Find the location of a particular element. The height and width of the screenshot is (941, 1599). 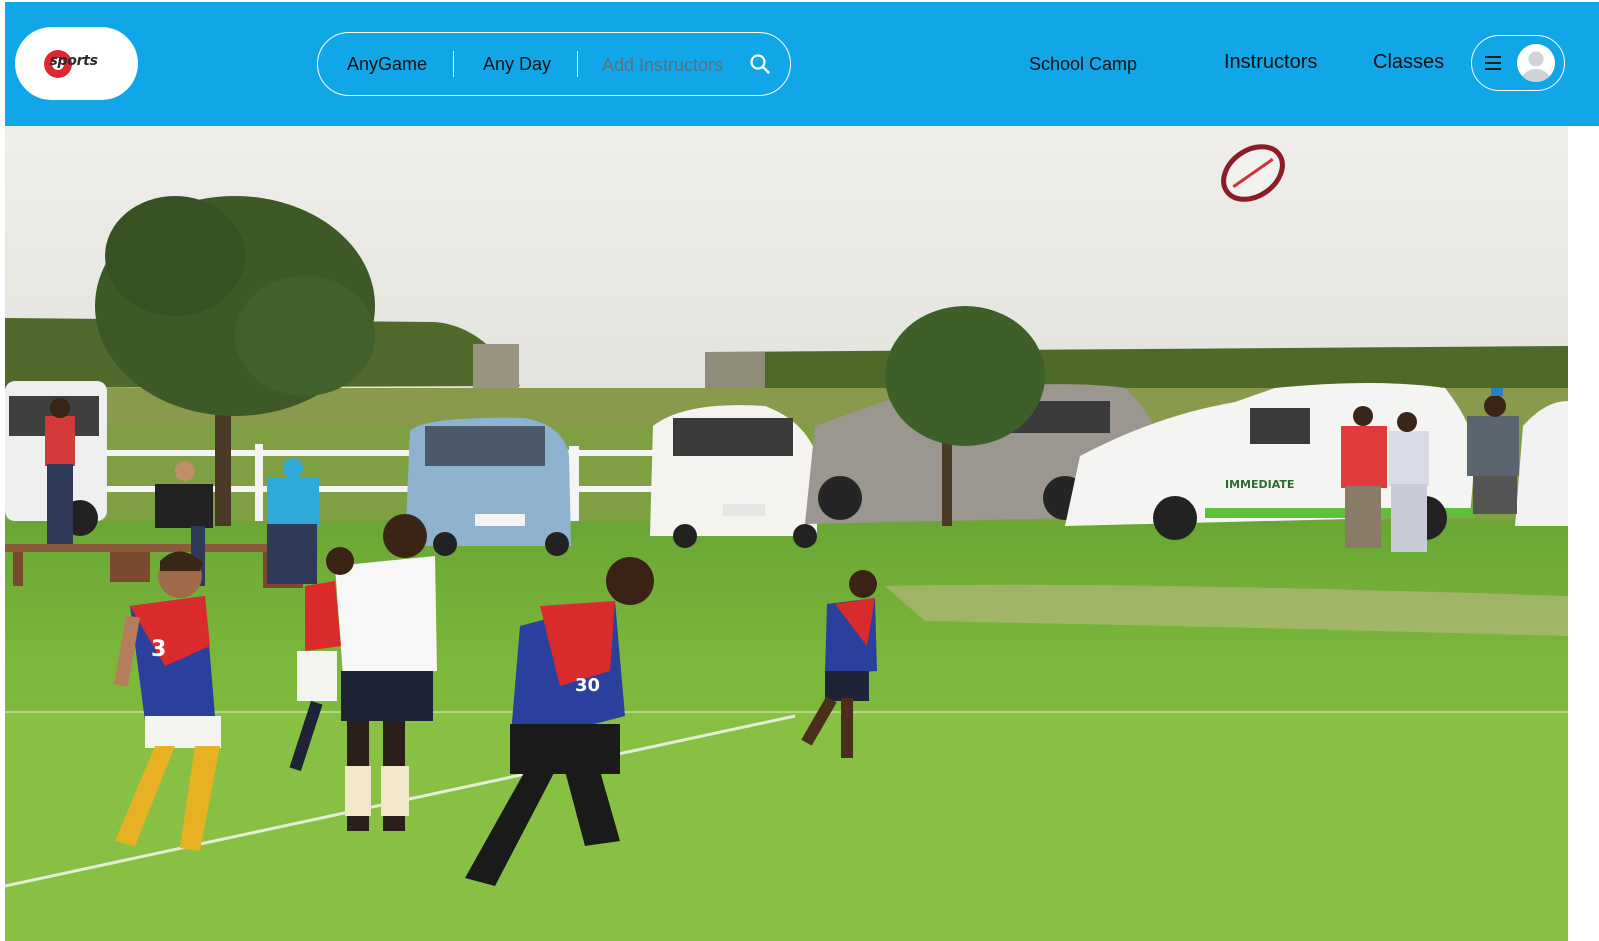

nav-school-camp: School Camp is located at coordinates (1083, 64).